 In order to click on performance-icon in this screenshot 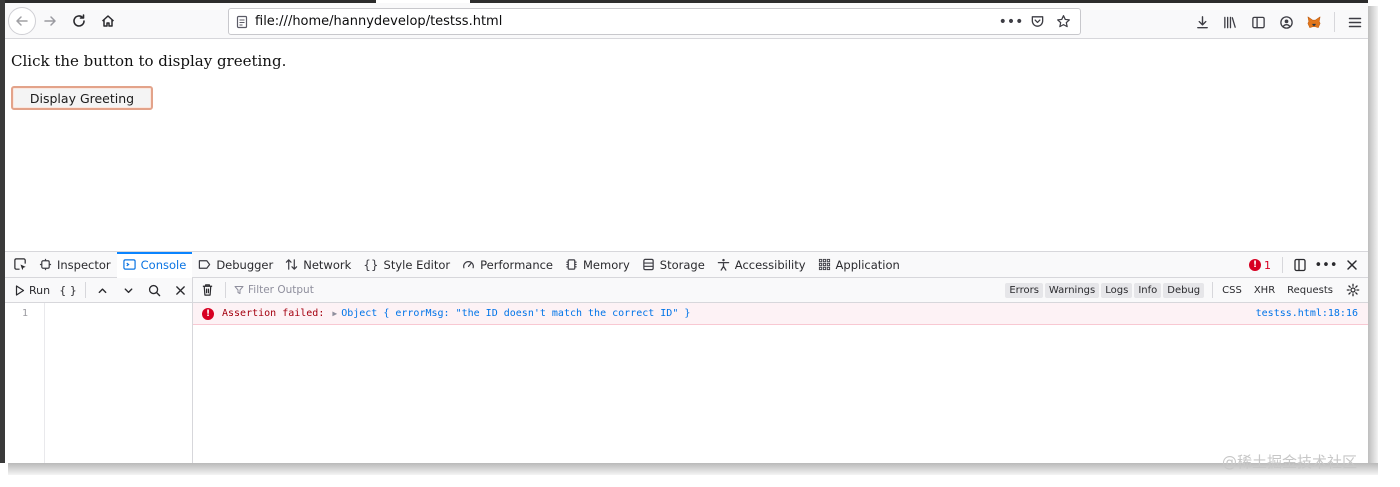, I will do `click(469, 265)`.